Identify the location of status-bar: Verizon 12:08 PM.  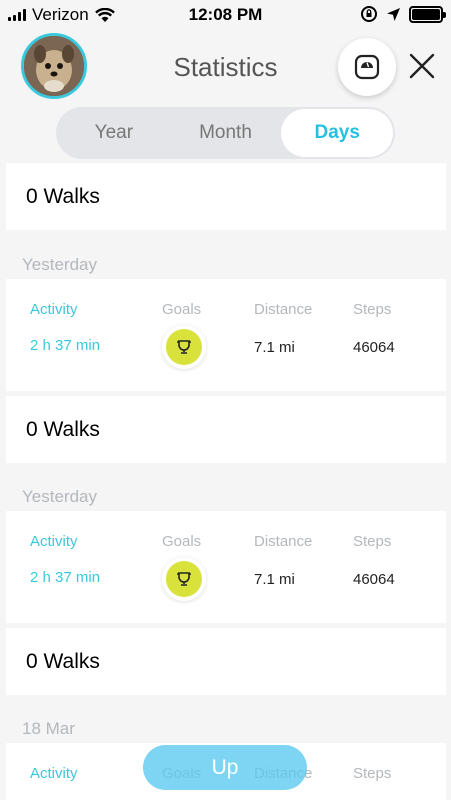
(225, 15).